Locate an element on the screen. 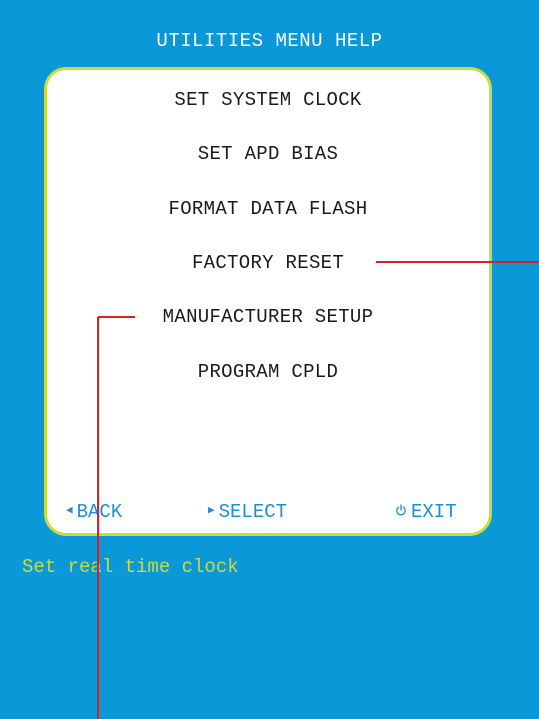 The height and width of the screenshot is (719, 539). select-button: ▶ SELECT is located at coordinates (247, 512).